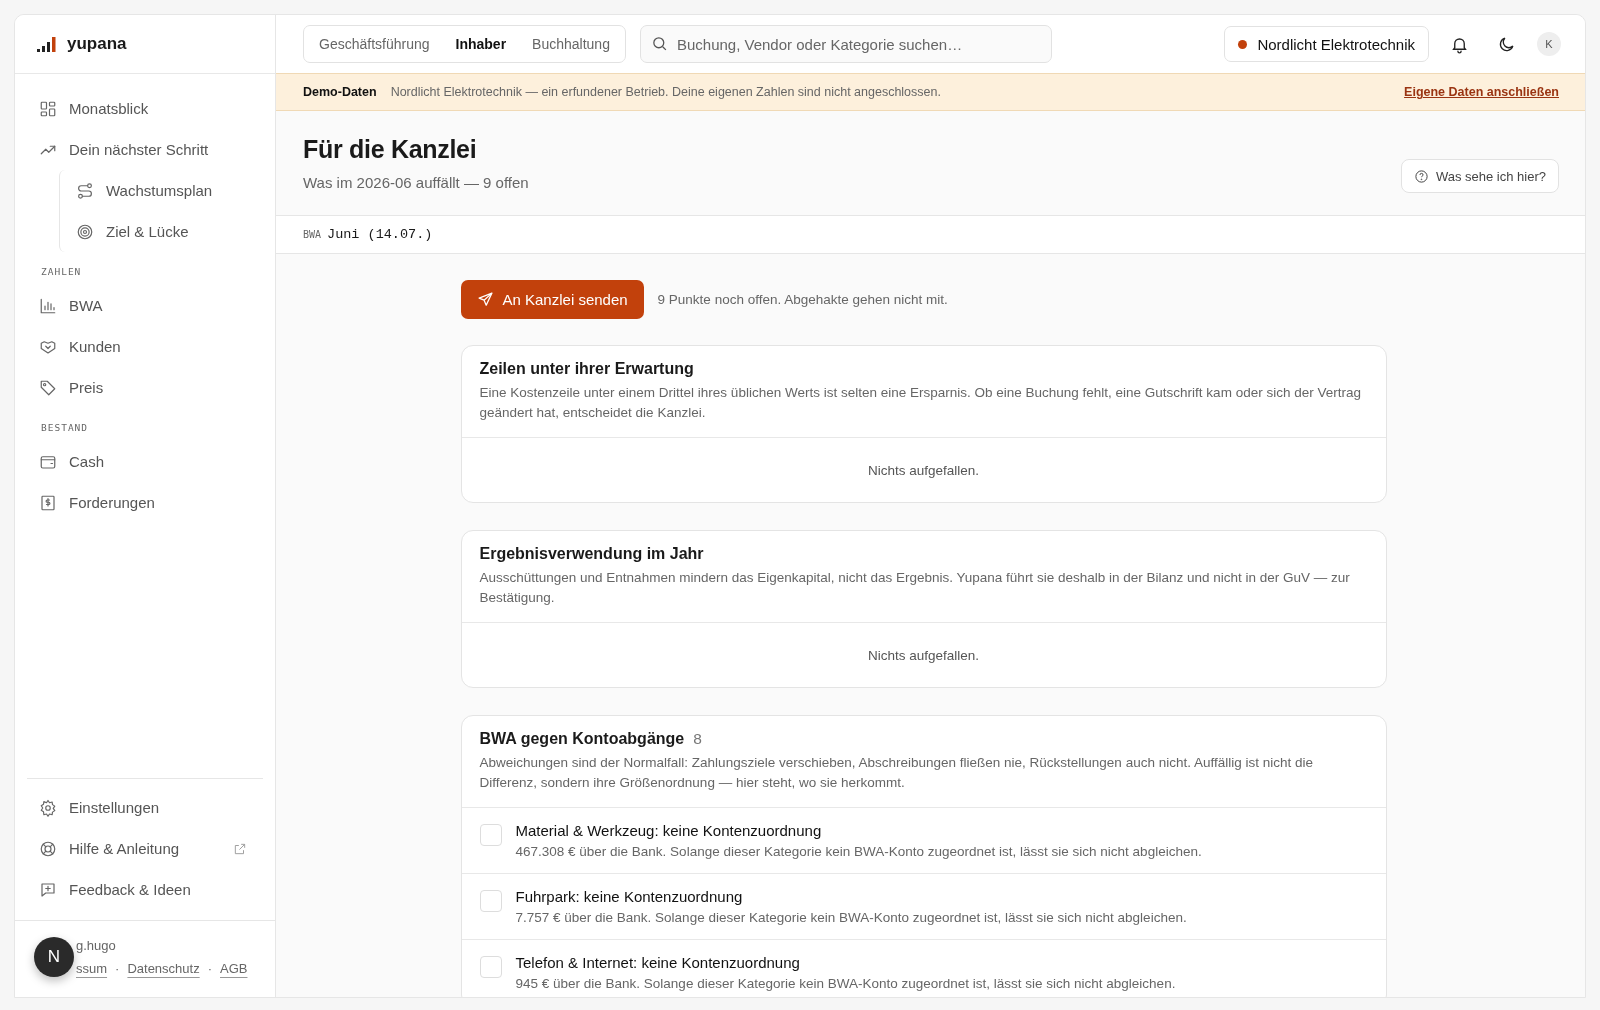 Image resolution: width=1600 pixels, height=1010 pixels. Describe the element at coordinates (85, 231) in the screenshot. I see `target-icon` at that location.